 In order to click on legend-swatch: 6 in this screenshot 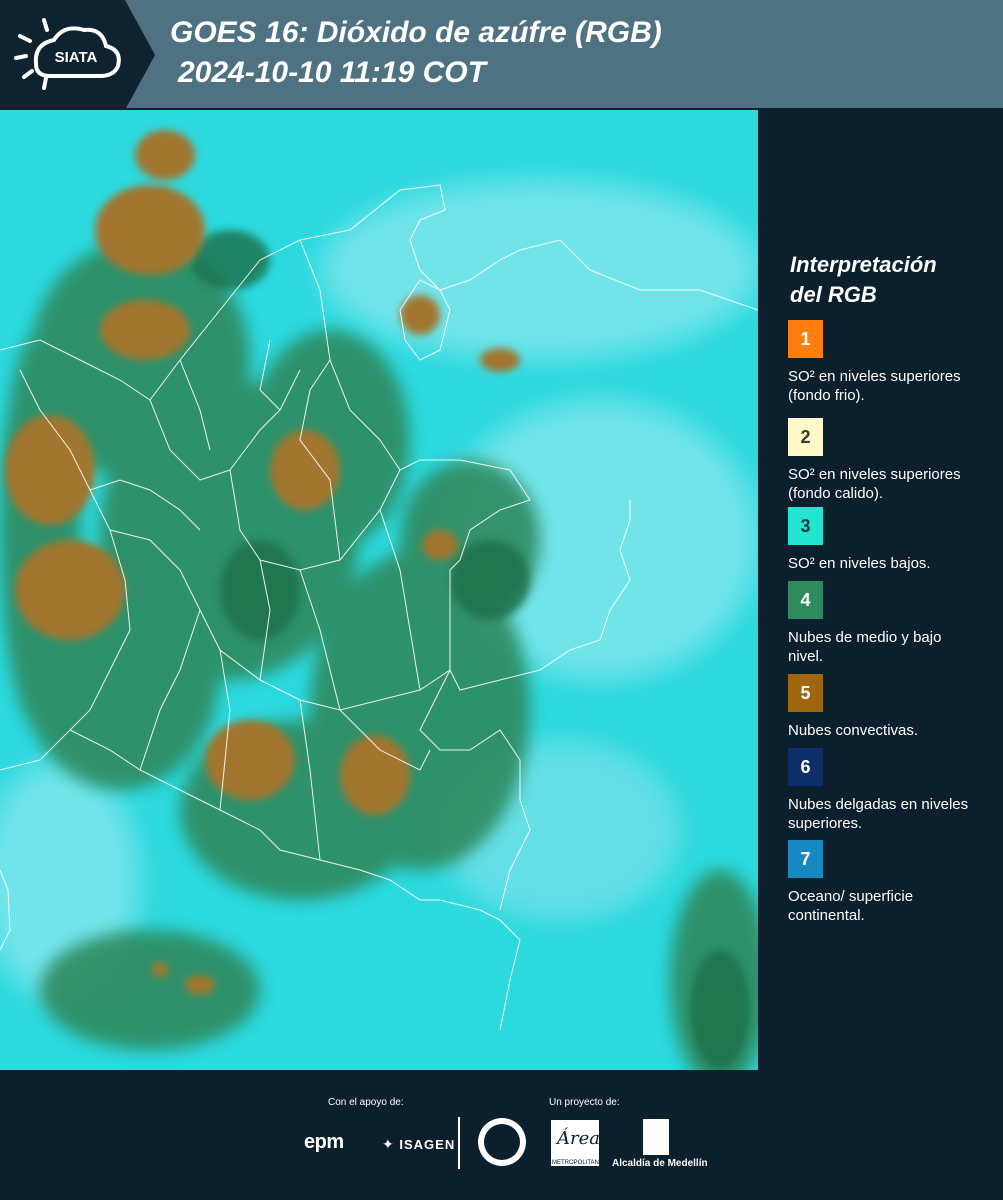, I will do `click(805, 767)`.